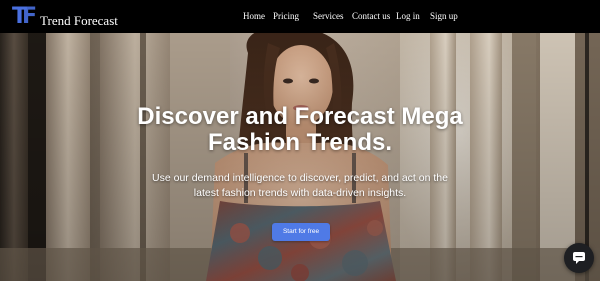 The height and width of the screenshot is (281, 600). I want to click on logo-mark: T F, so click(25, 16).